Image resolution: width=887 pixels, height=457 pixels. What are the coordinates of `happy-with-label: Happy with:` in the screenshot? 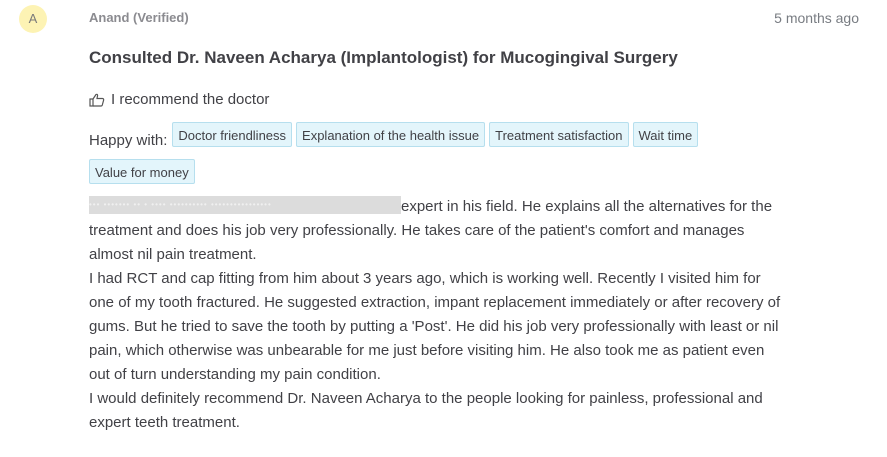 It's located at (128, 140).